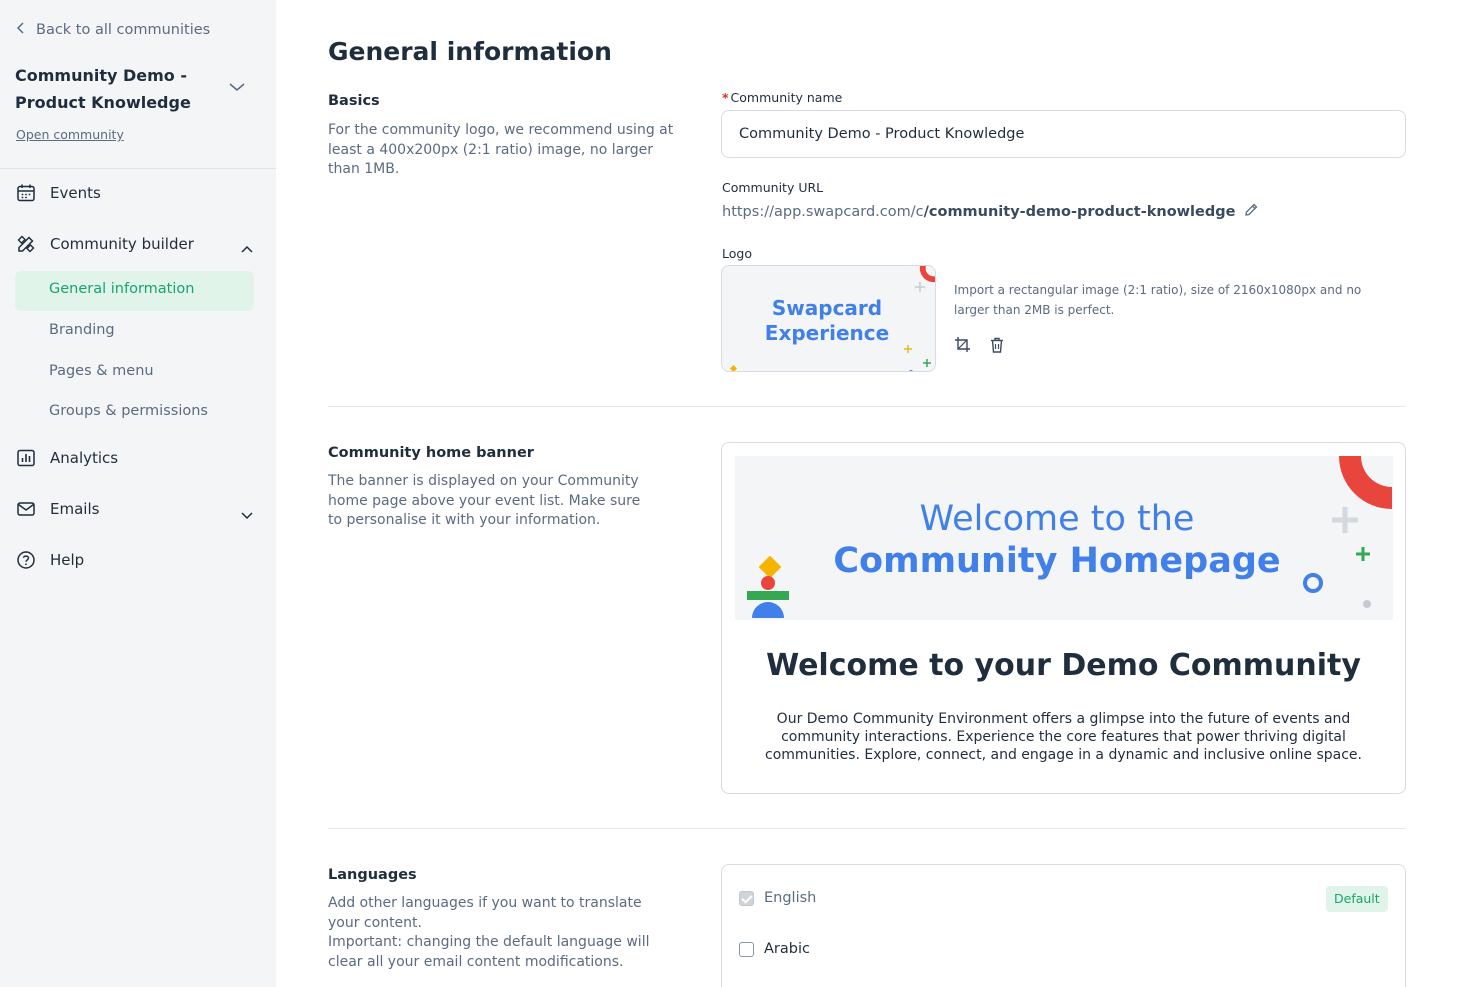  I want to click on sidebar-item-community-builder: Community builder, so click(105, 244).